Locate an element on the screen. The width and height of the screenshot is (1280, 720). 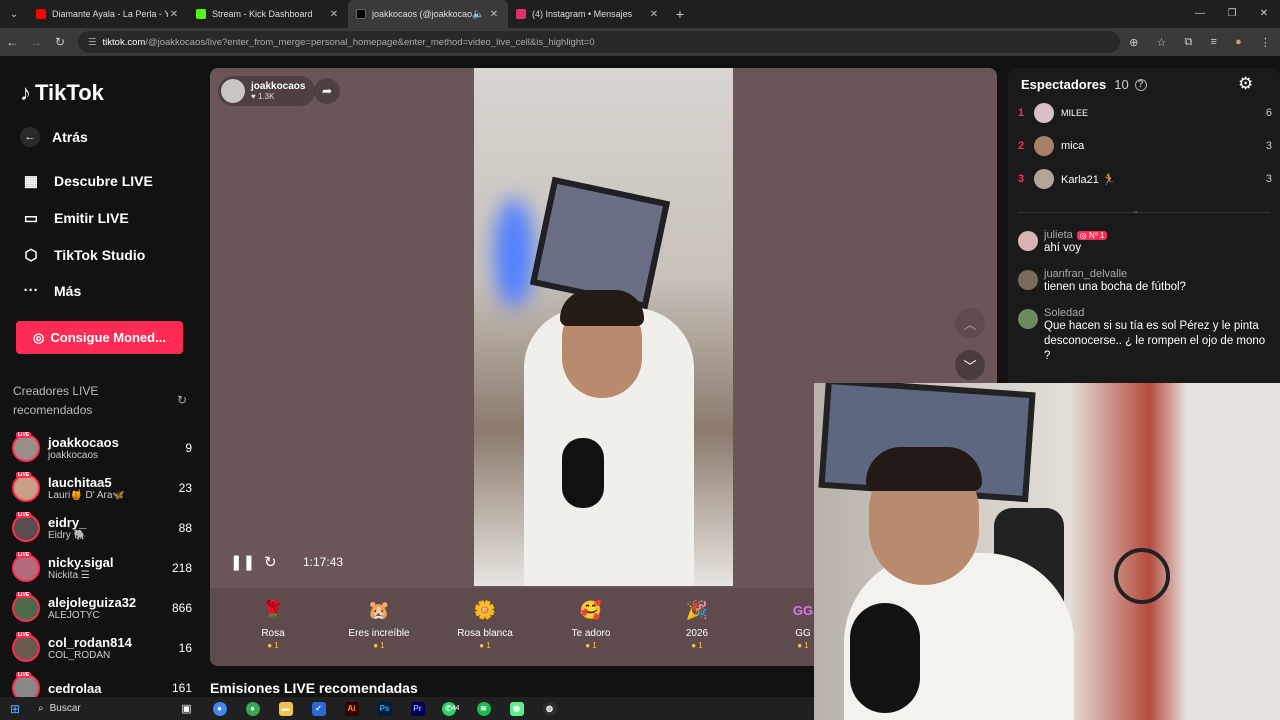
discord-icon: ◉ is located at coordinates (516, 708).